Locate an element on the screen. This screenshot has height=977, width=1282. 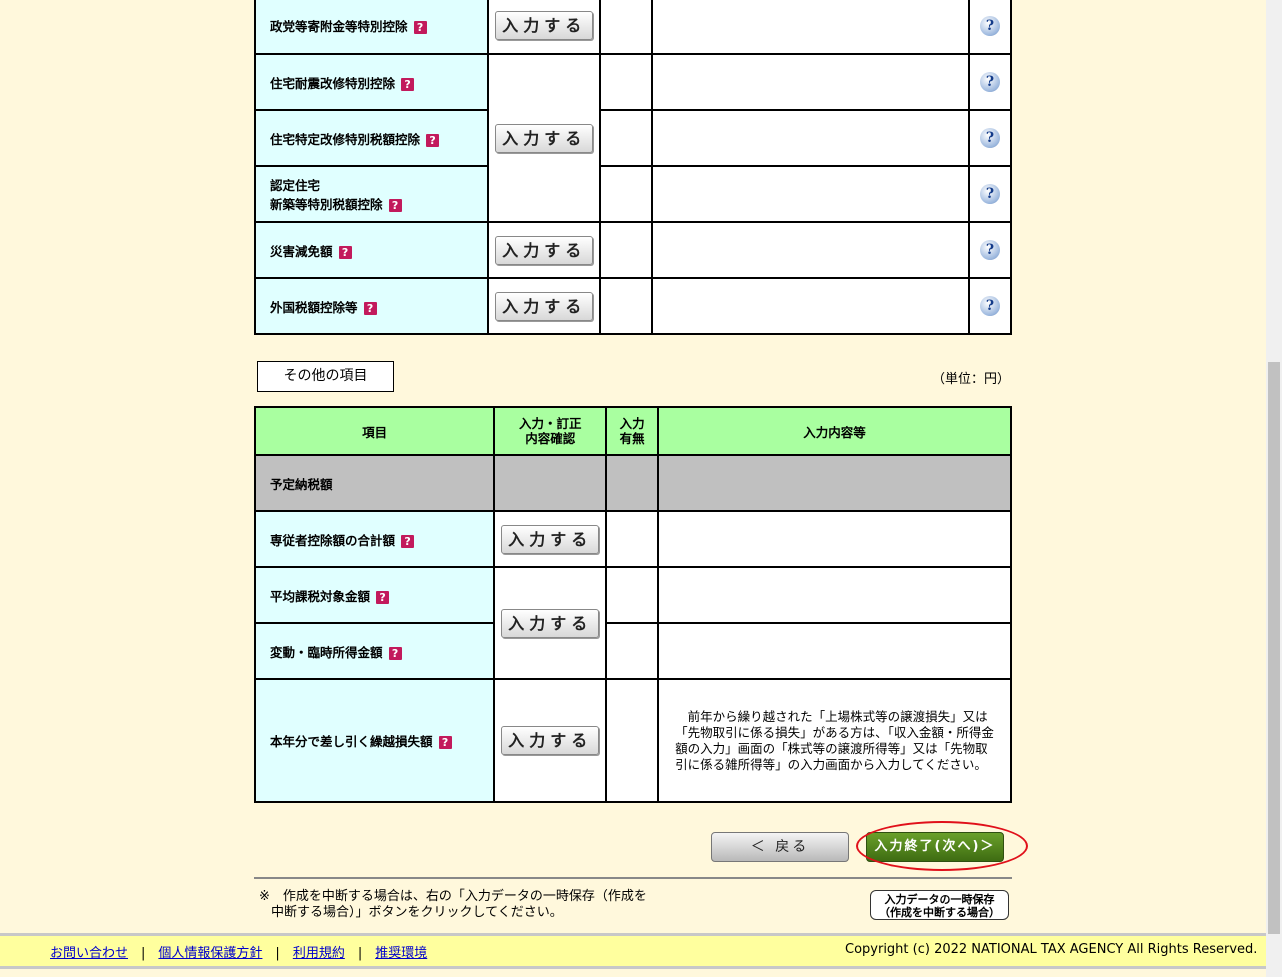
input-button-foreign-tax: 入力する is located at coordinates (544, 306).